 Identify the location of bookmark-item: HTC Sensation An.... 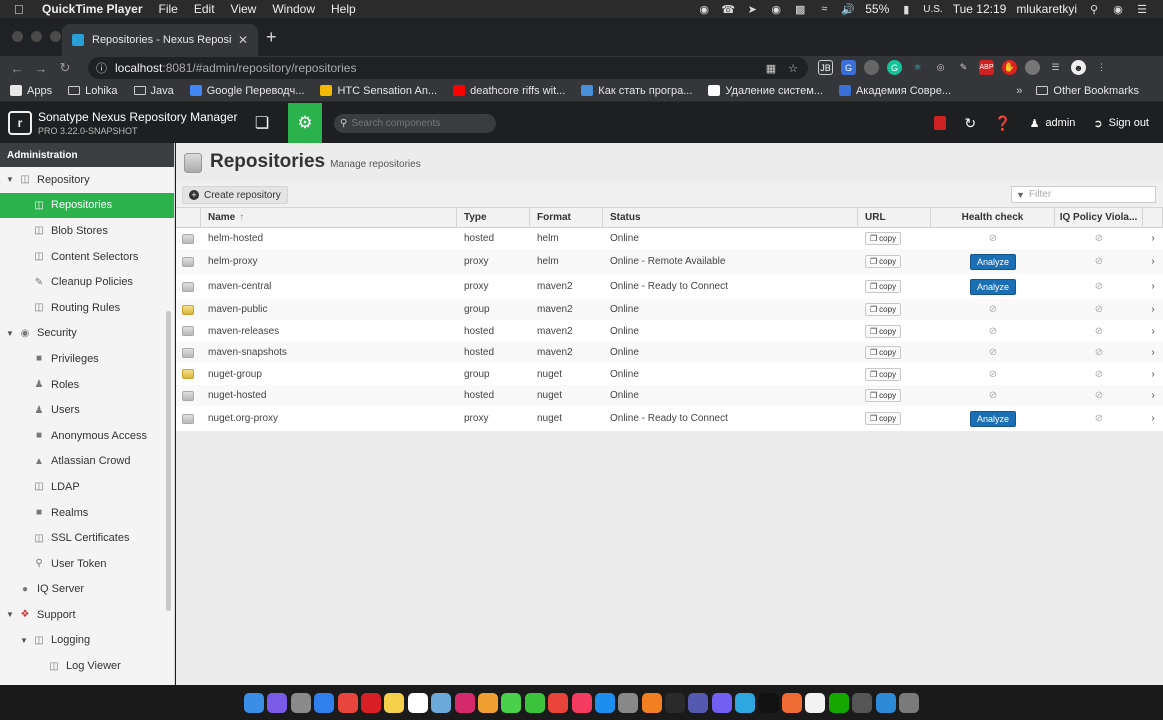
(378, 91).